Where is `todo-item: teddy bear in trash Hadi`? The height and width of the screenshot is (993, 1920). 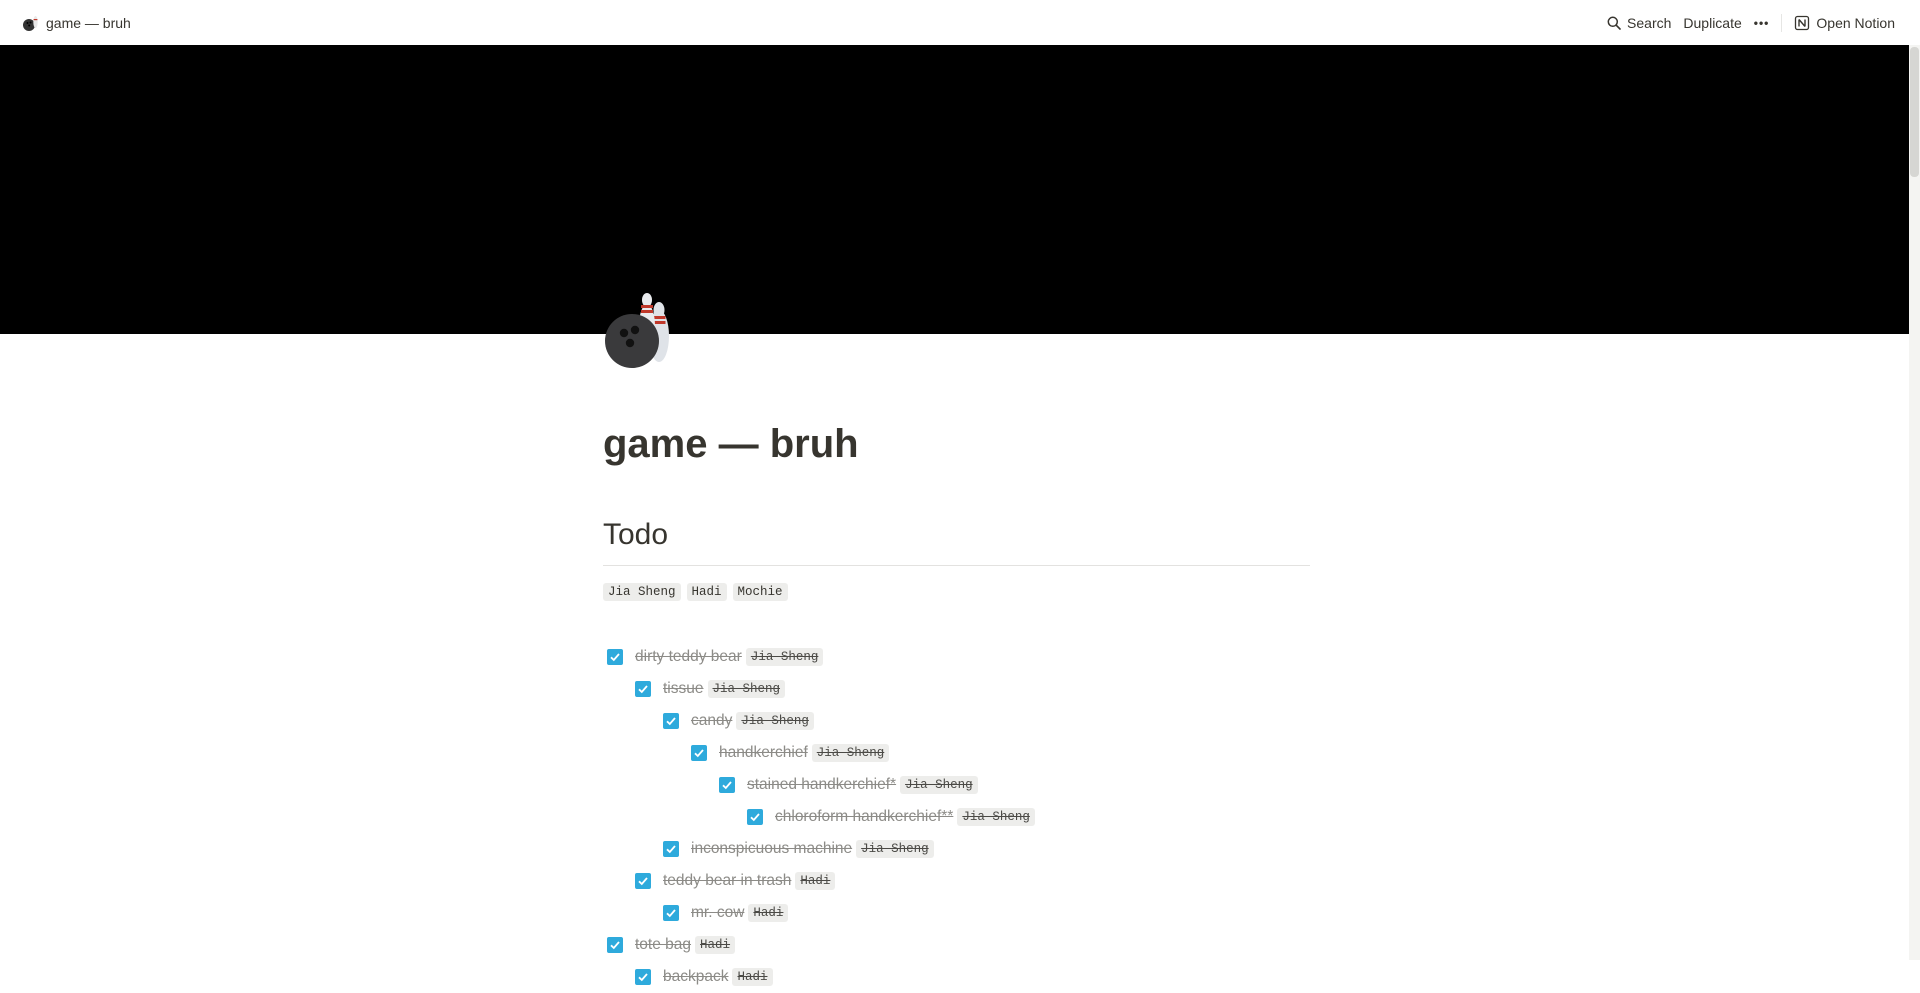 todo-item: teddy bear in trash Hadi is located at coordinates (956, 881).